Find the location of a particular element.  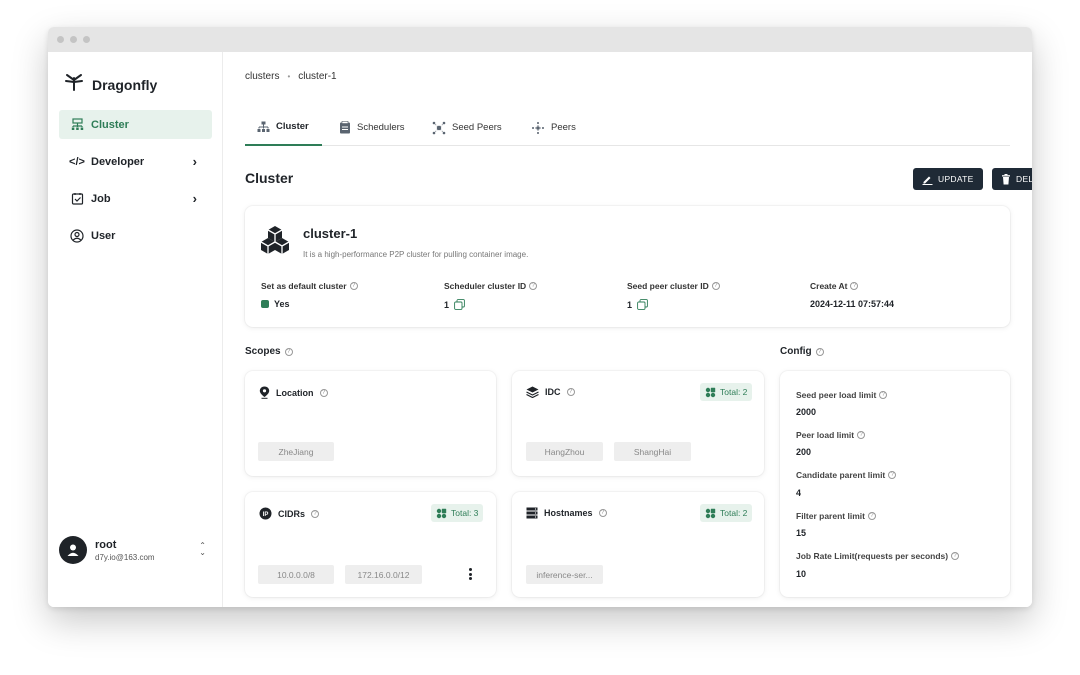

config-label: Seed peer load limit? is located at coordinates (842, 395).